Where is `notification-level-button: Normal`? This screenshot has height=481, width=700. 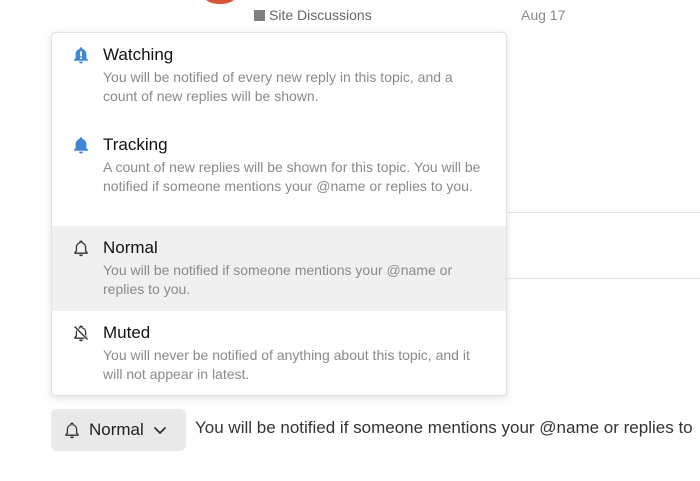 notification-level-button: Normal is located at coordinates (118, 430).